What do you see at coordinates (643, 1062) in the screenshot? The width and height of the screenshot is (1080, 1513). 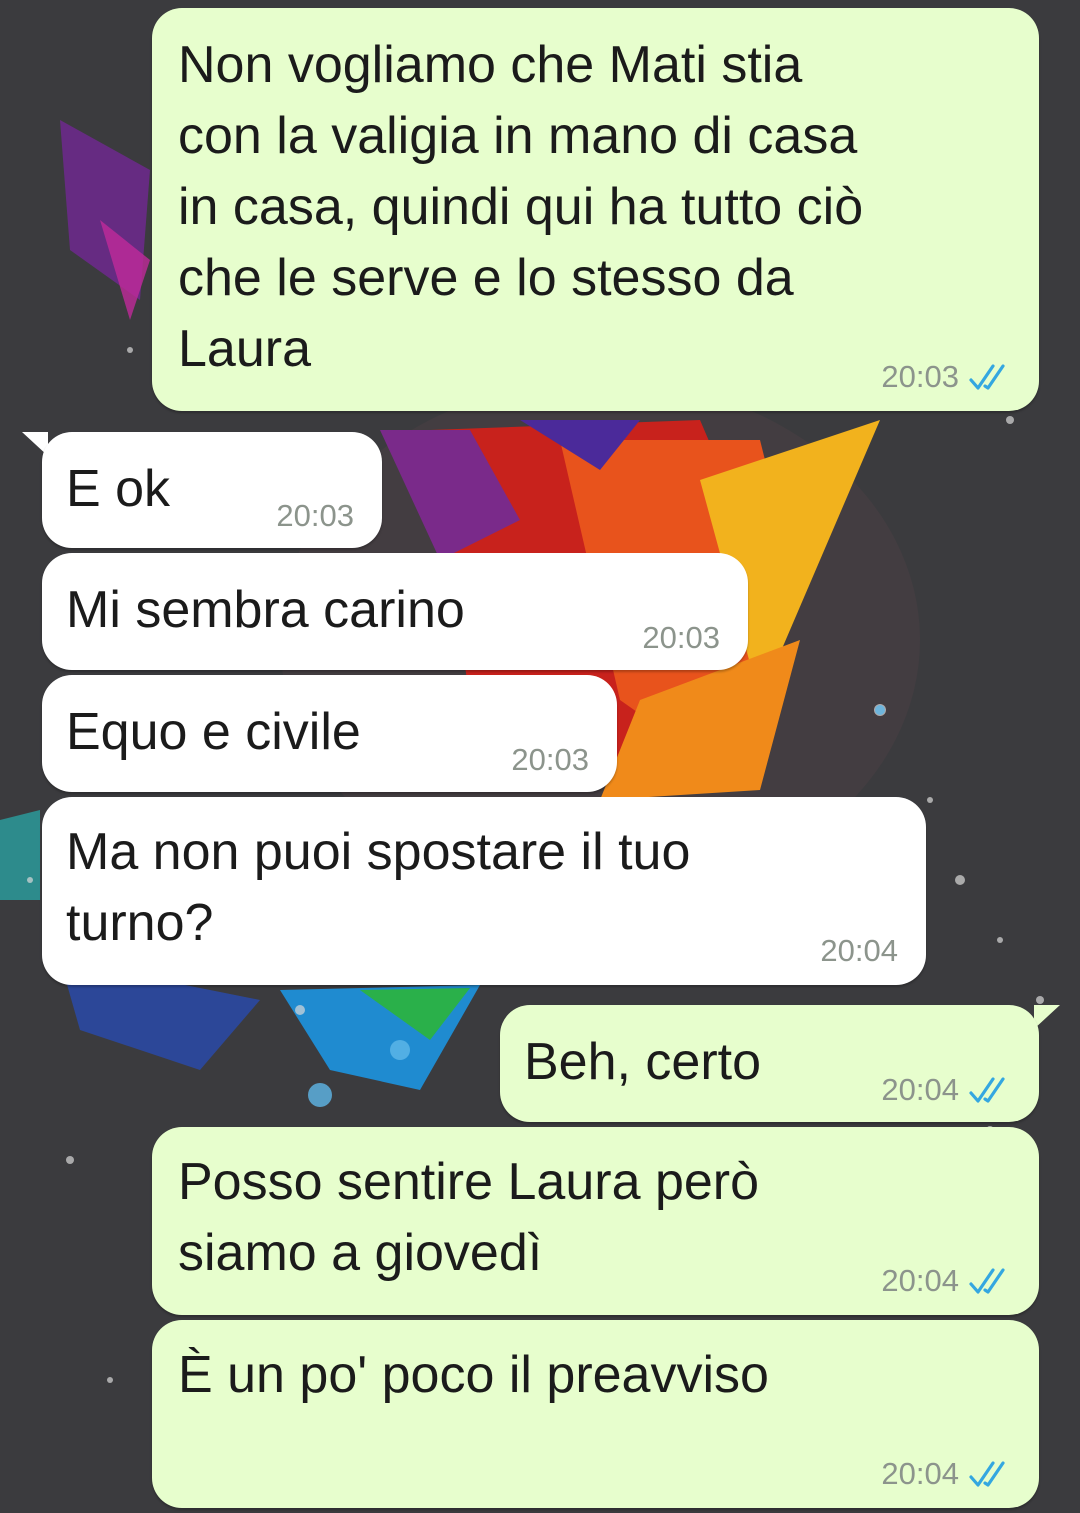 I see `message-text: Beh, certo` at bounding box center [643, 1062].